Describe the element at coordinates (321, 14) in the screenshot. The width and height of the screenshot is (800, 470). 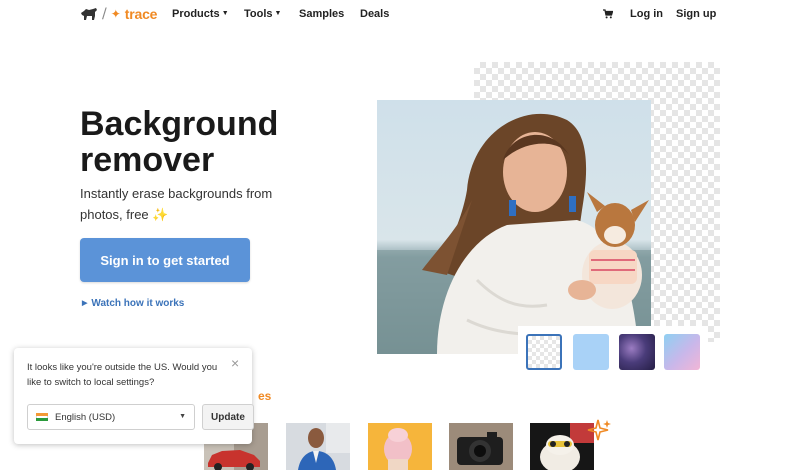
I see `nav-samples: Samples` at that location.